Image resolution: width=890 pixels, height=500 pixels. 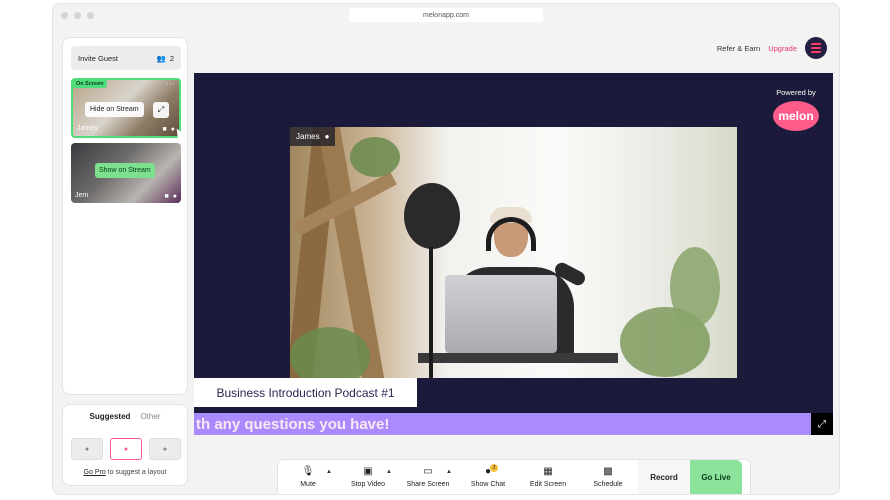 I want to click on refer-earn-link: Refer & Earn, so click(x=738, y=48).